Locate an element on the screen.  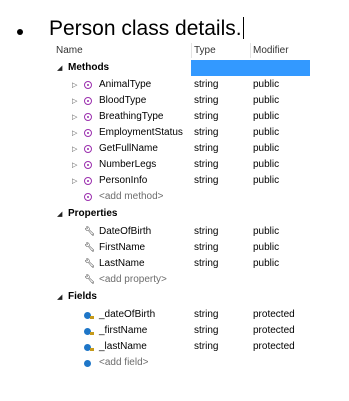
add-property-placeholder: <add property> is located at coordinates (133, 279).